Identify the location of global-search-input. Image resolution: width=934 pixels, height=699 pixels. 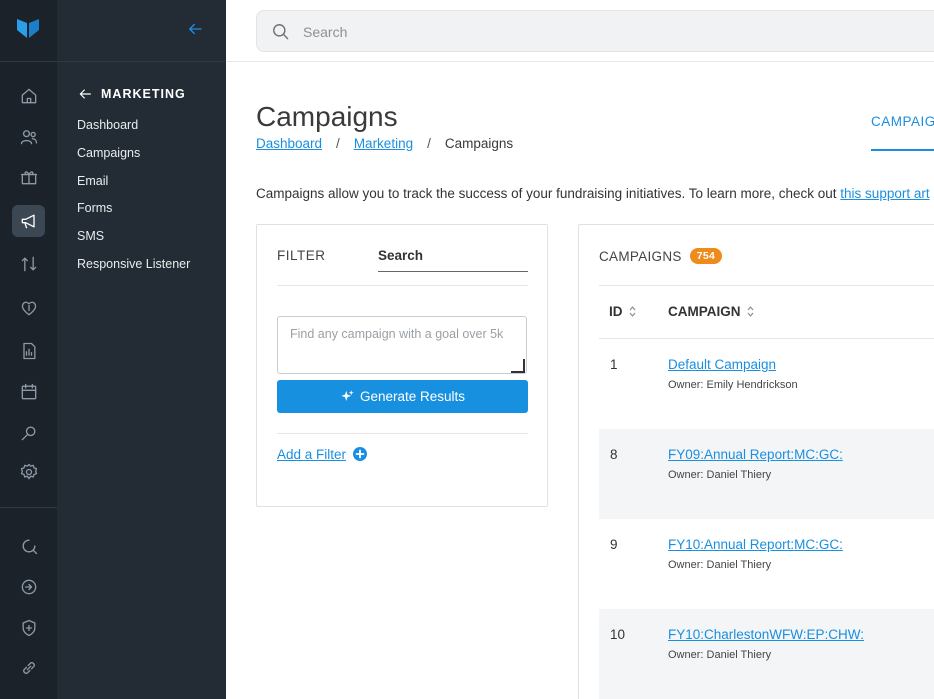
(603, 32).